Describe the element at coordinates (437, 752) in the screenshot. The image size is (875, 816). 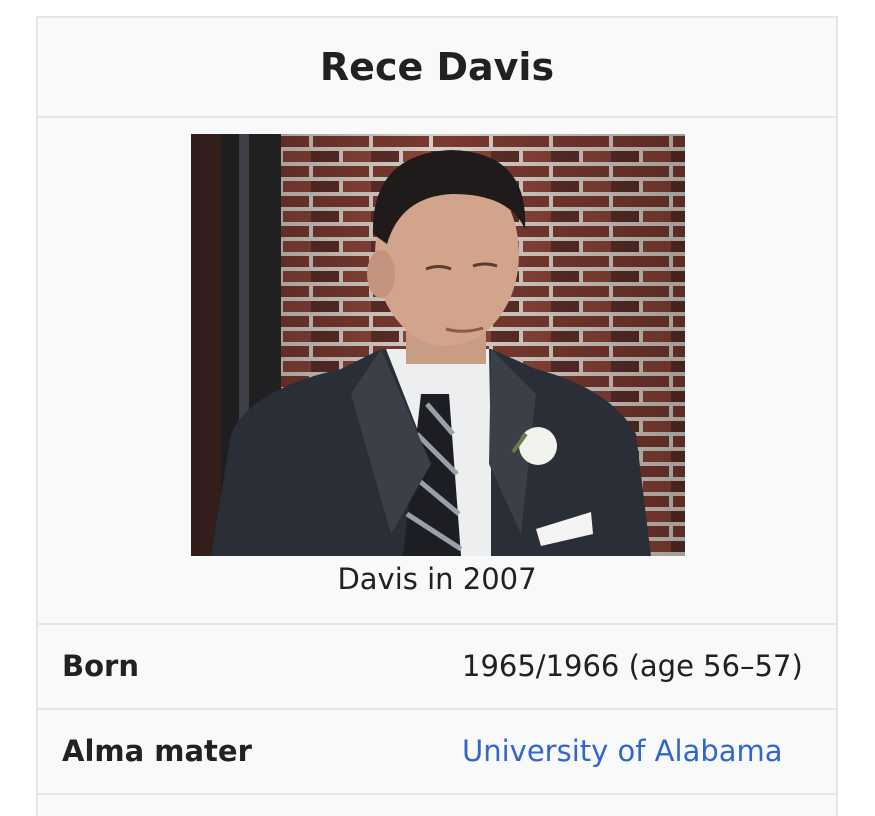
I see `infobox-row-alma-mater: Alma mater University of Alabama` at that location.